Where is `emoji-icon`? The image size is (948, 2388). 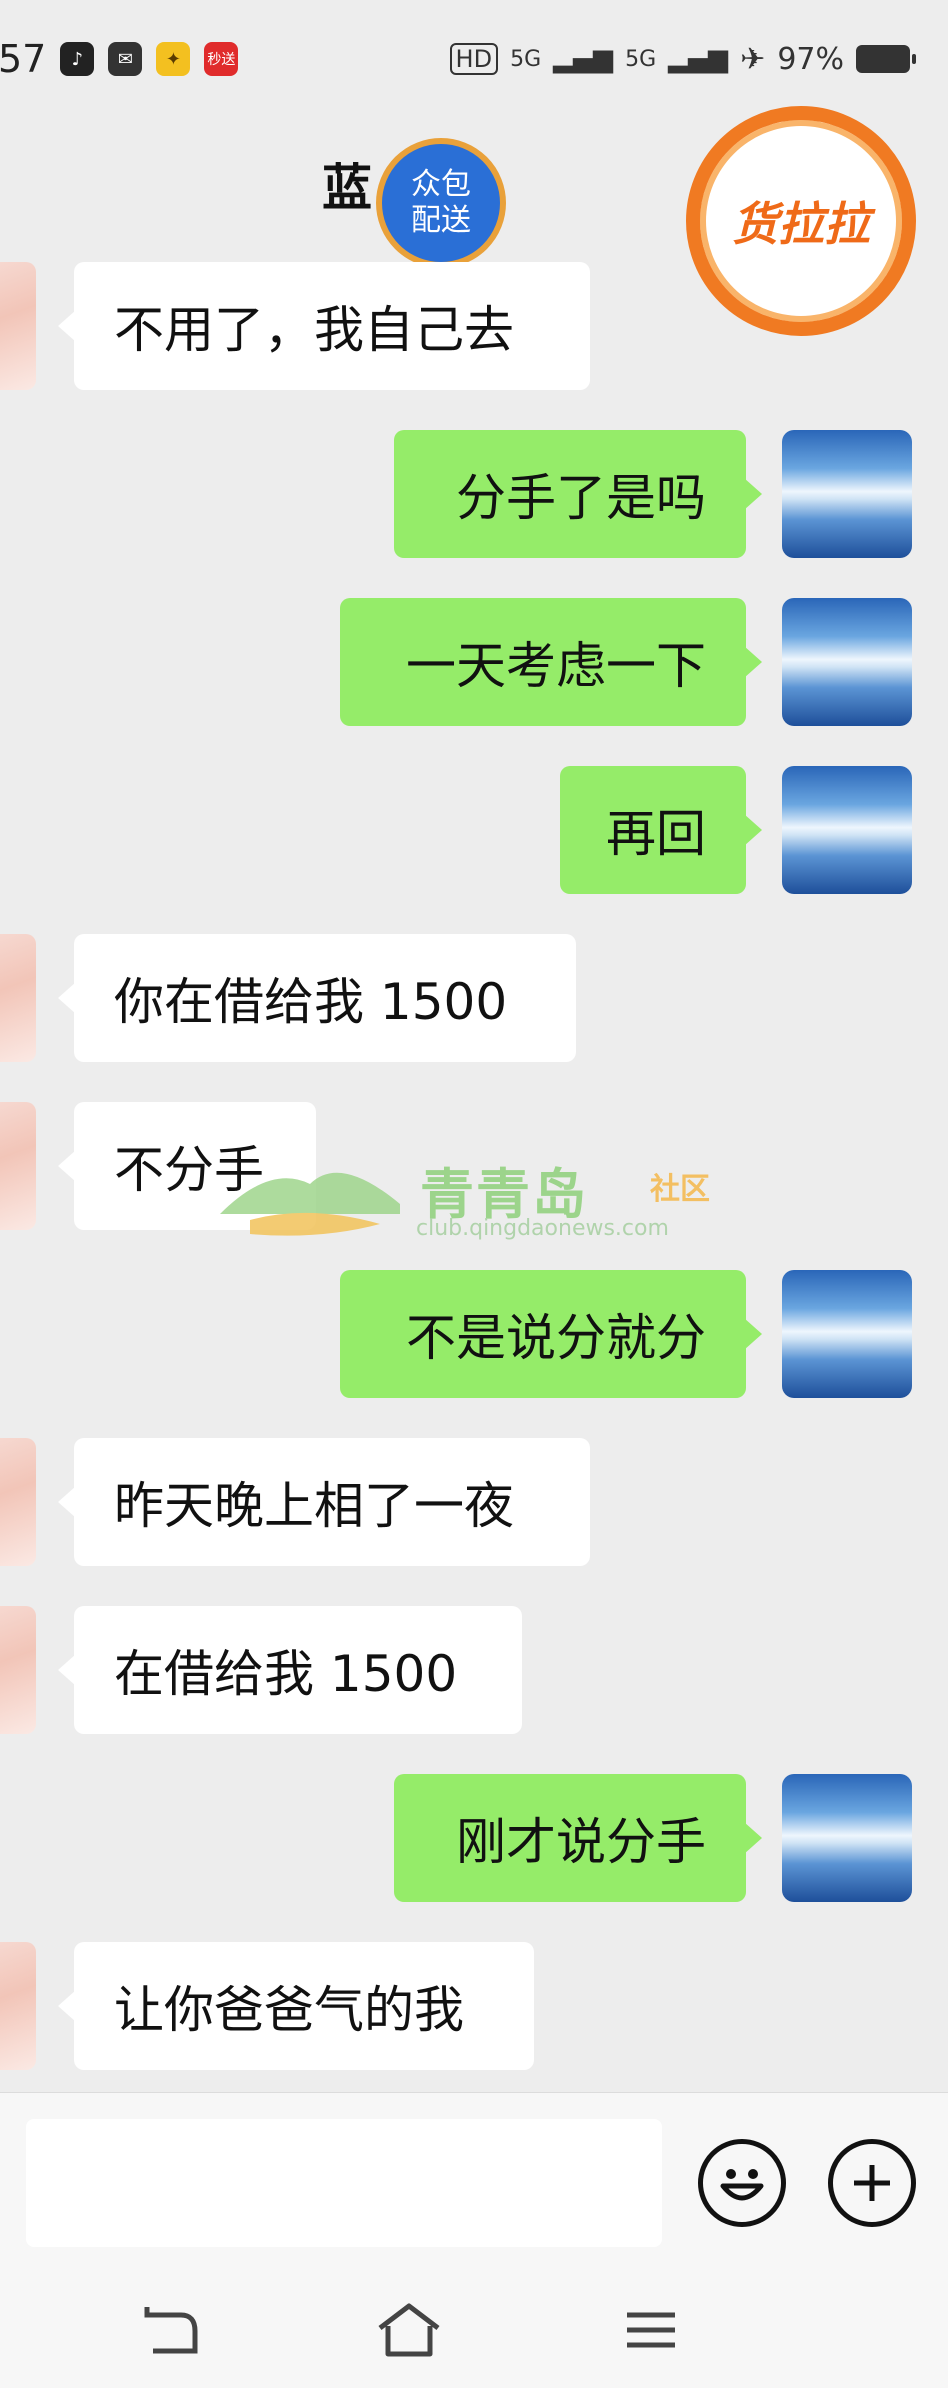
emoji-icon is located at coordinates (742, 2185).